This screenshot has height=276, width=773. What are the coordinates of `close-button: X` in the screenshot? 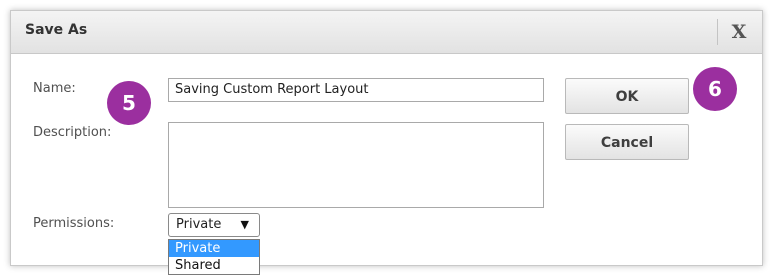 It's located at (739, 32).